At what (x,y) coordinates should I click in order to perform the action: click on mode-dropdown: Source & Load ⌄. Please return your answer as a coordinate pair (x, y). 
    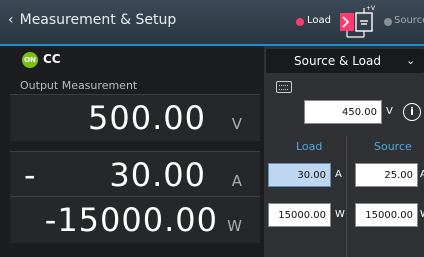
    Looking at the image, I should click on (345, 61).